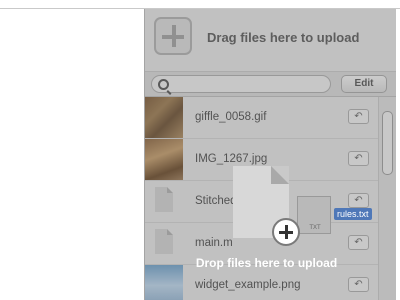 The image size is (400, 300). Describe the element at coordinates (364, 84) in the screenshot. I see `edit-button: Edit` at that location.